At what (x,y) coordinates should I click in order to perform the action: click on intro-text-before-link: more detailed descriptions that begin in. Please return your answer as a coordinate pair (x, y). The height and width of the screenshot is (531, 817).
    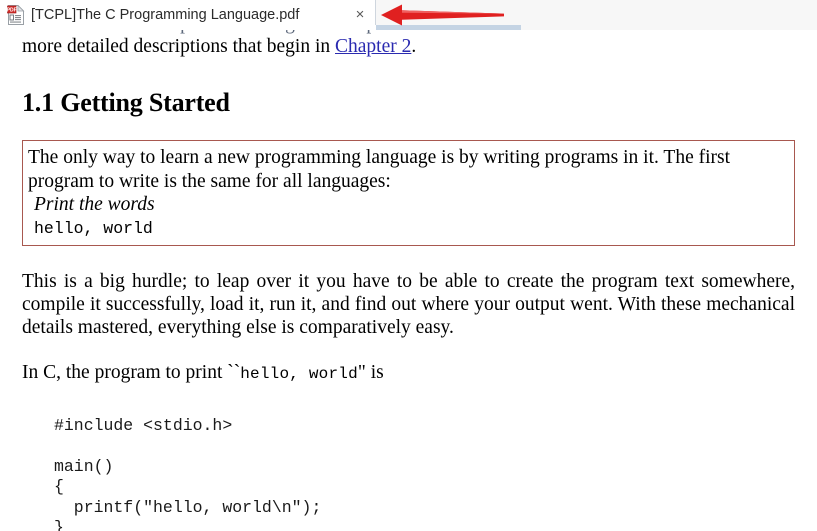
    Looking at the image, I should click on (178, 46).